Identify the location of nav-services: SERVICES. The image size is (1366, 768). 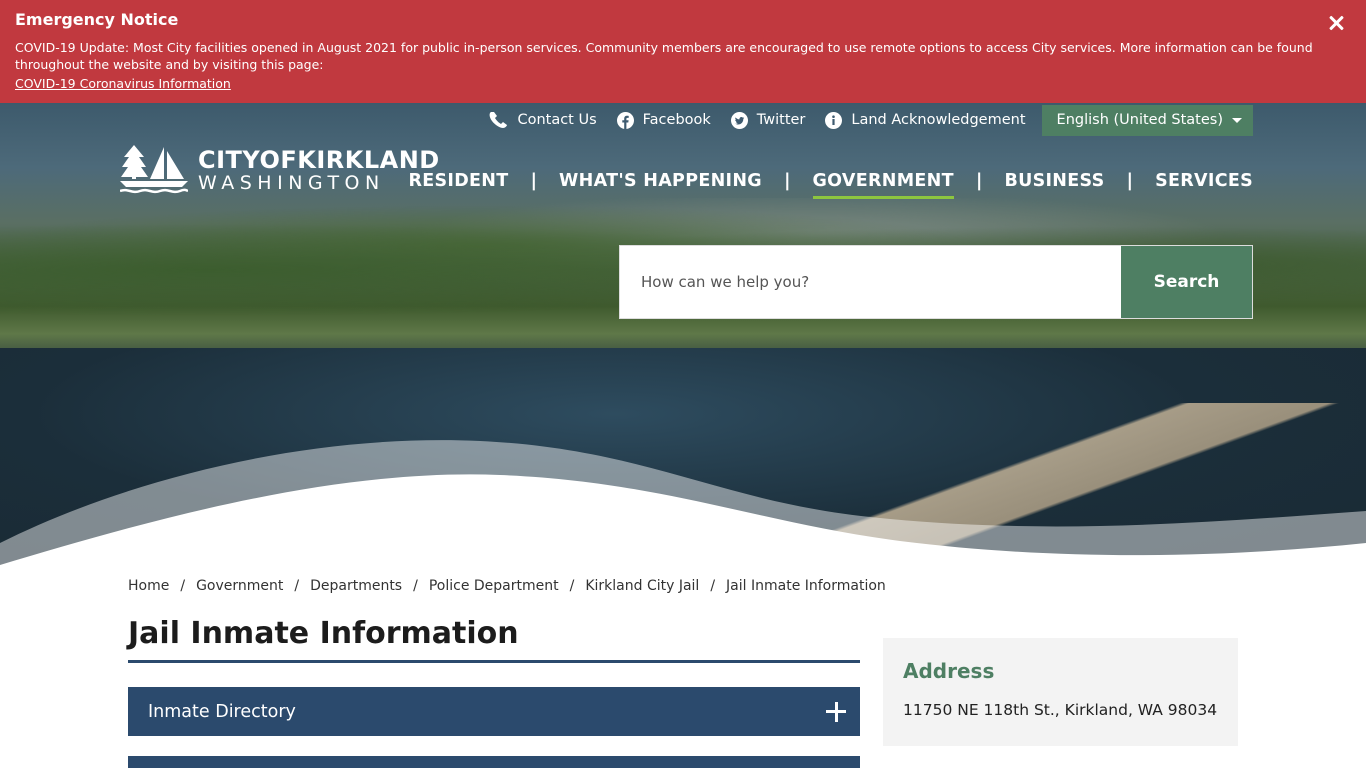
(1204, 185).